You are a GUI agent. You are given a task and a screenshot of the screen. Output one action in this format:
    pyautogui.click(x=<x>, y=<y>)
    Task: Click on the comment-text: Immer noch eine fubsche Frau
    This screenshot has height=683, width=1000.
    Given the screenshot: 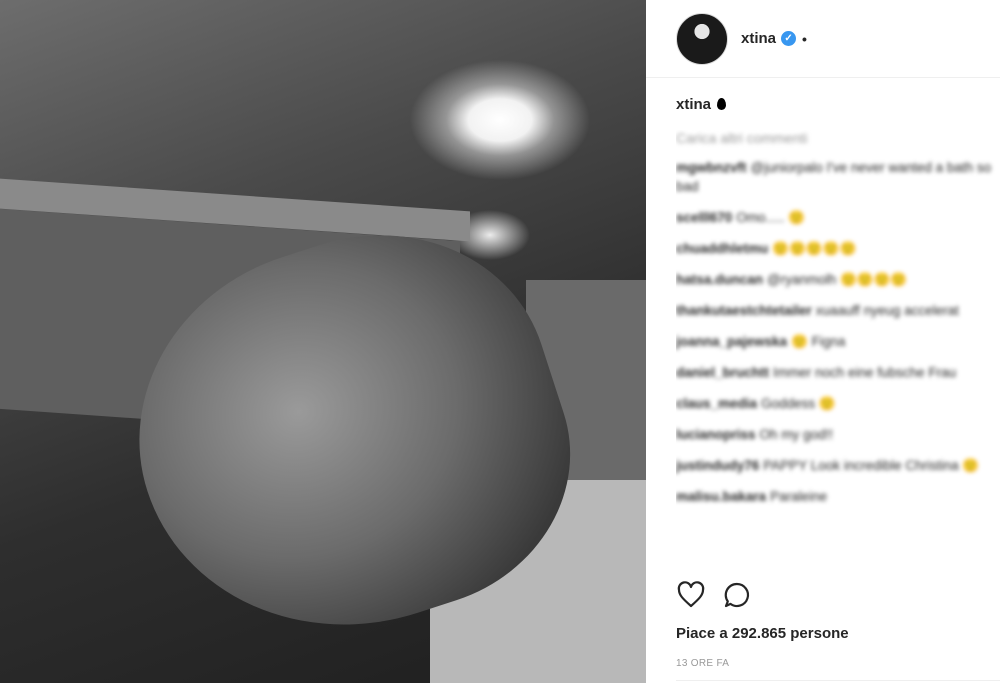 What is the action you would take?
    pyautogui.click(x=865, y=372)
    